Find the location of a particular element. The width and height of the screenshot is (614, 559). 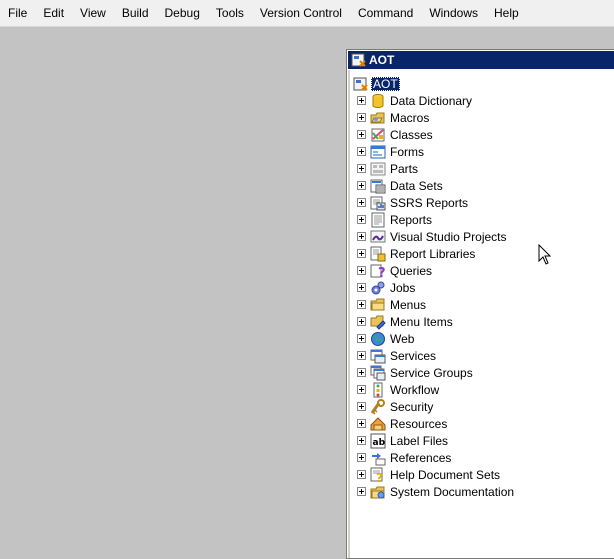

tree-node-label: Security is located at coordinates (412, 406).